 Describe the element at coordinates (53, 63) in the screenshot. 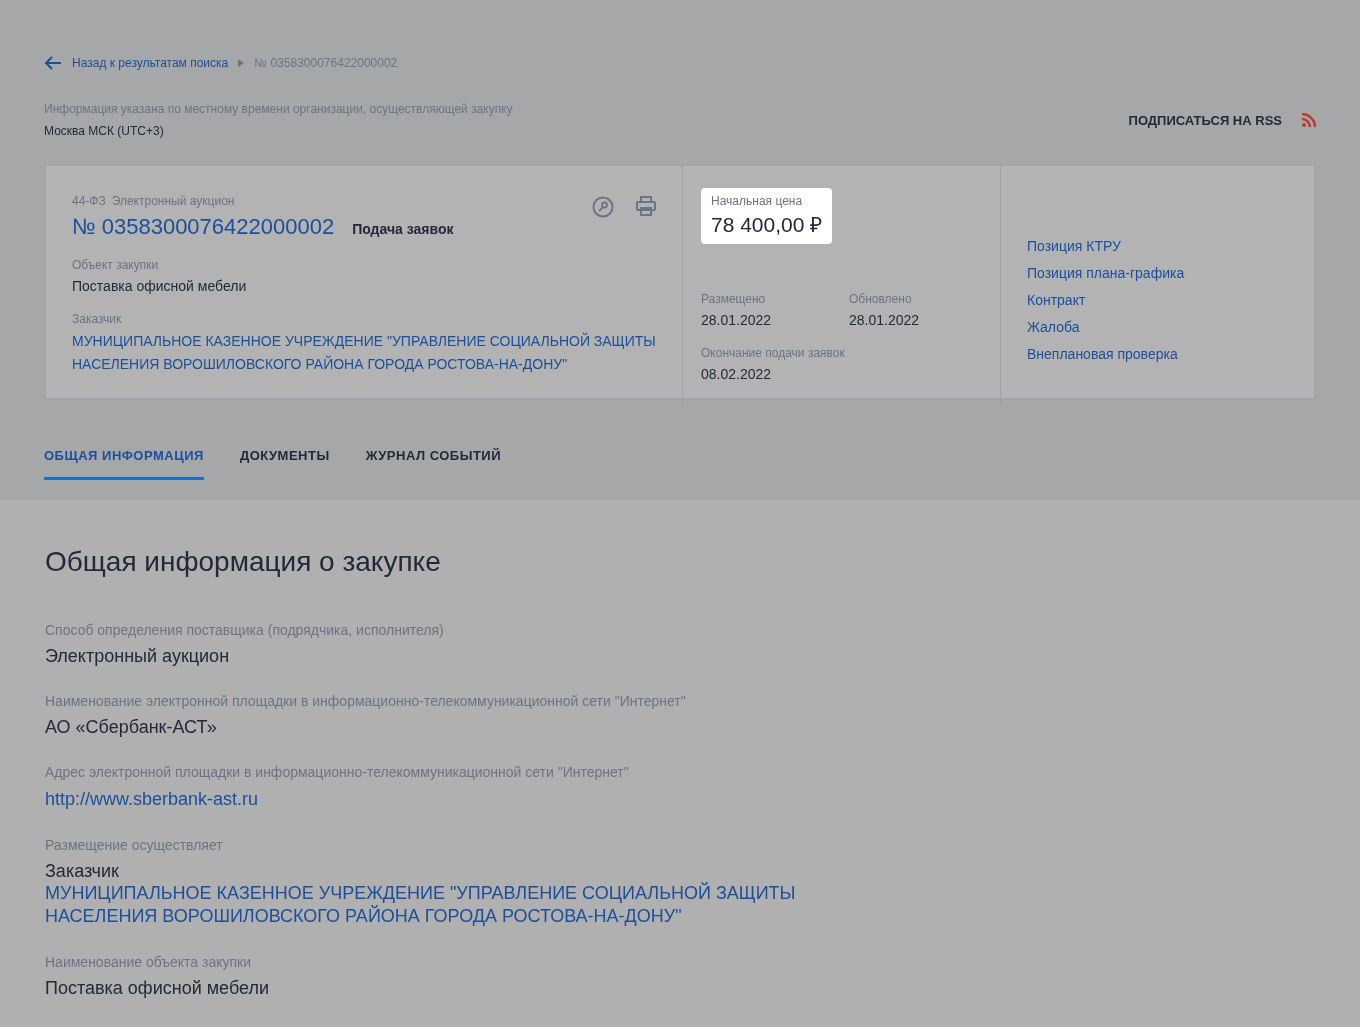

I see `back-arrow-icon` at that location.